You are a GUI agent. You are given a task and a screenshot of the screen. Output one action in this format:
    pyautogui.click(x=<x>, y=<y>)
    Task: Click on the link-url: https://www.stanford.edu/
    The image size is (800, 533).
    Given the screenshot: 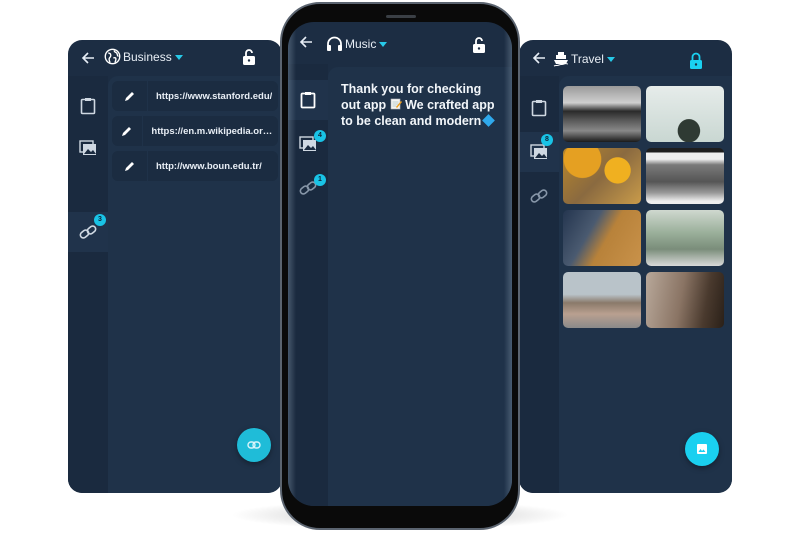 What is the action you would take?
    pyautogui.click(x=214, y=96)
    